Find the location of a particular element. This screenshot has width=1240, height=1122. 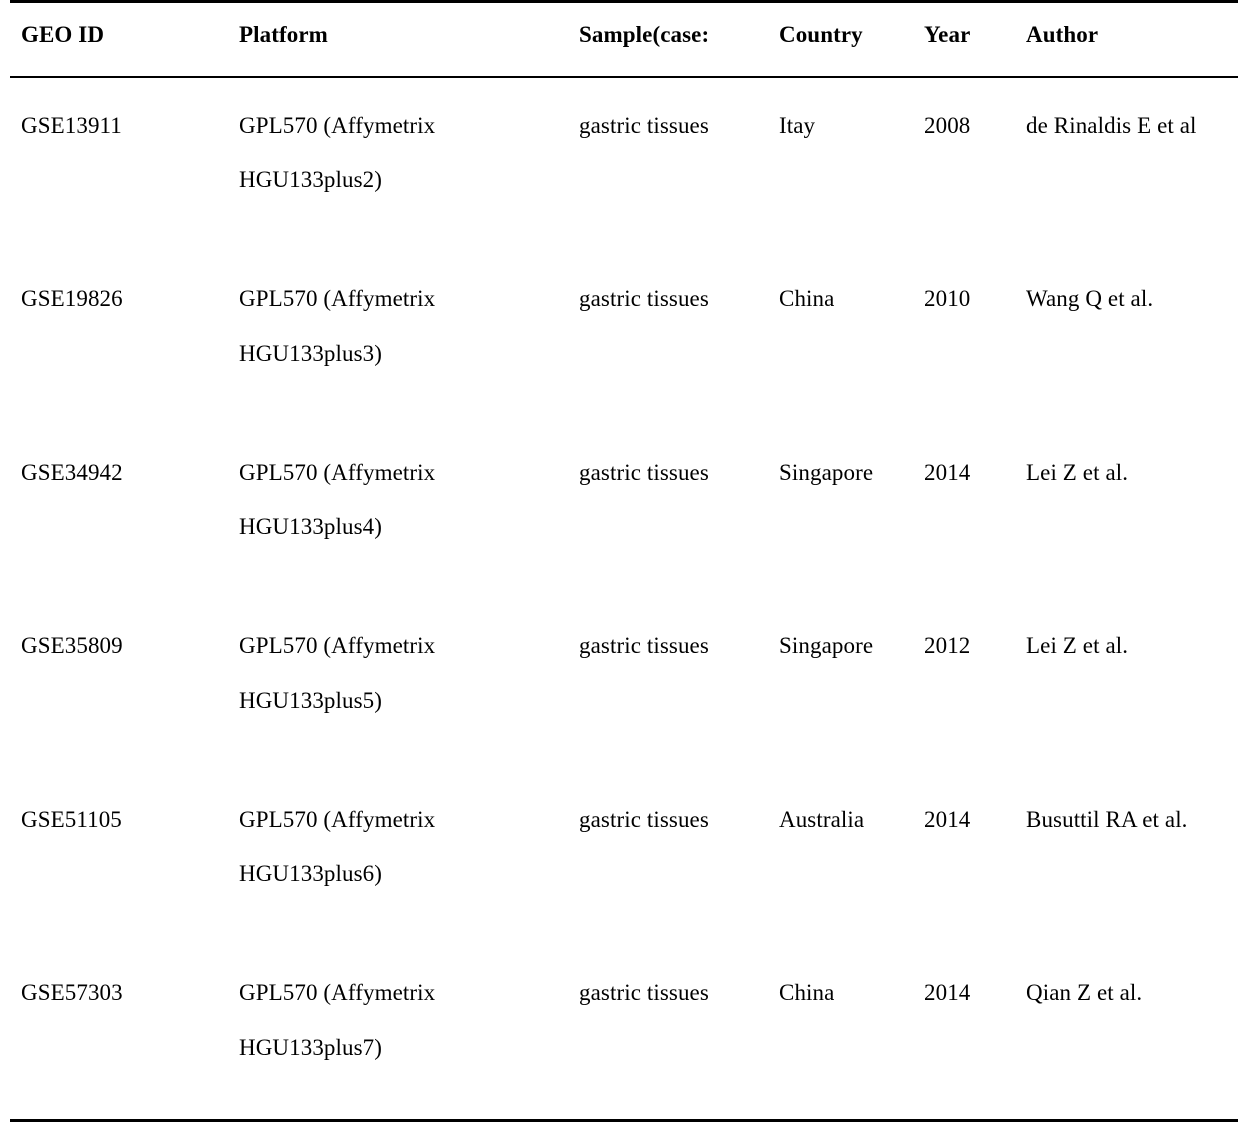

cell-platform: GPL570 (Affymetrix HGU133plus2) is located at coordinates (409, 164).